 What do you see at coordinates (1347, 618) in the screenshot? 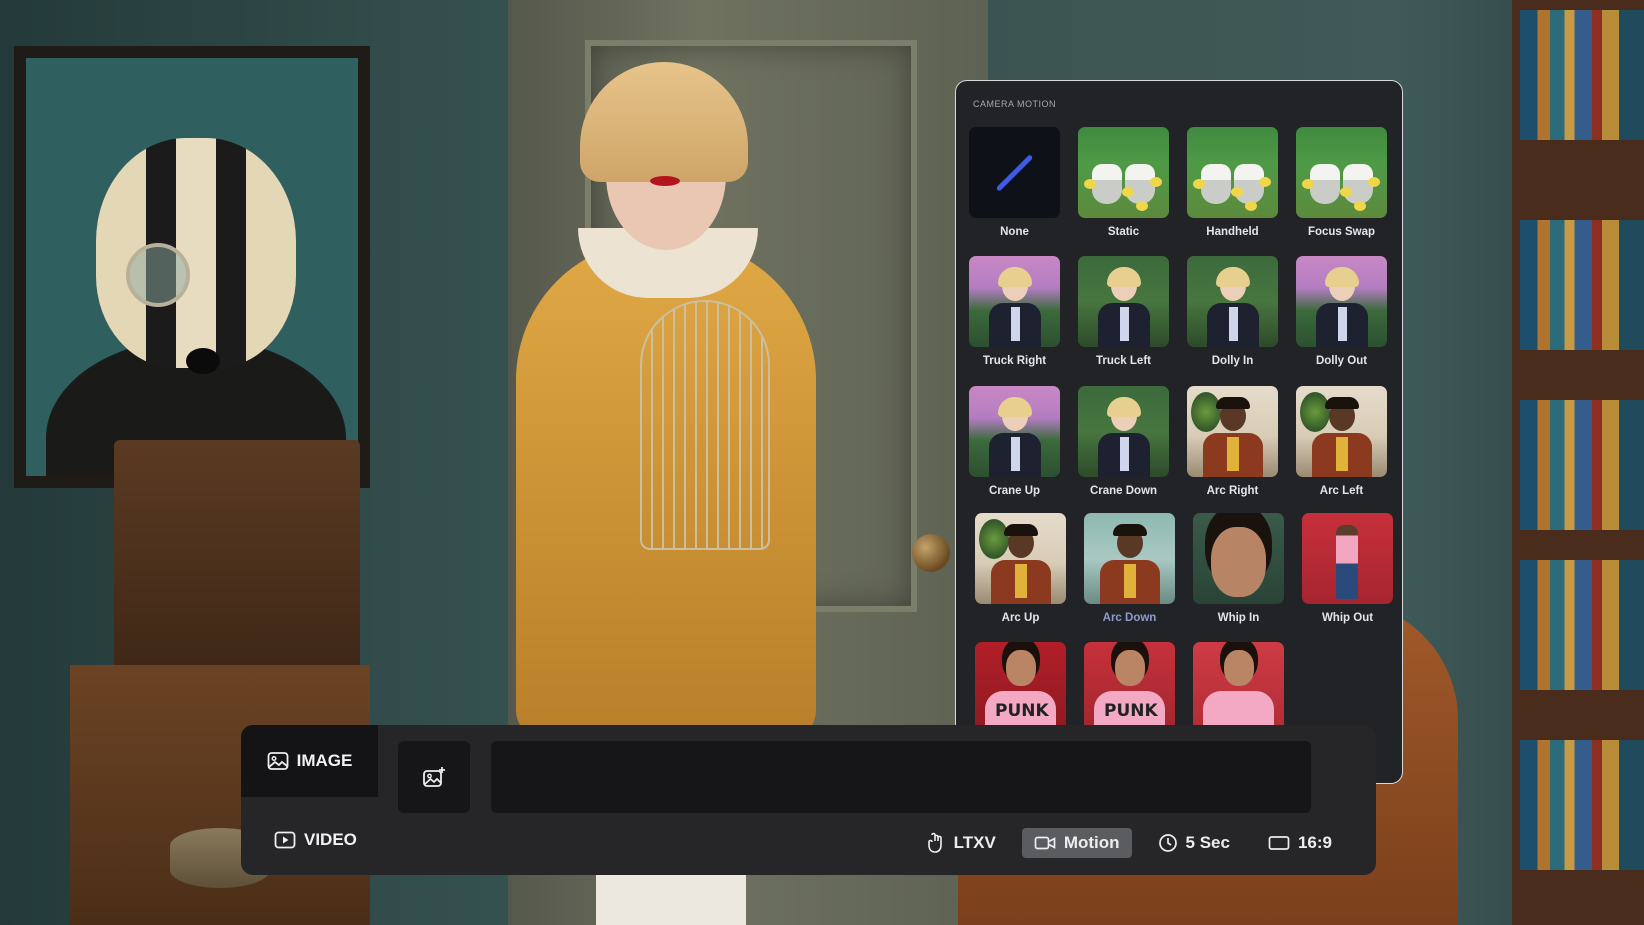
I see `motion-option-label: Whip Out` at bounding box center [1347, 618].